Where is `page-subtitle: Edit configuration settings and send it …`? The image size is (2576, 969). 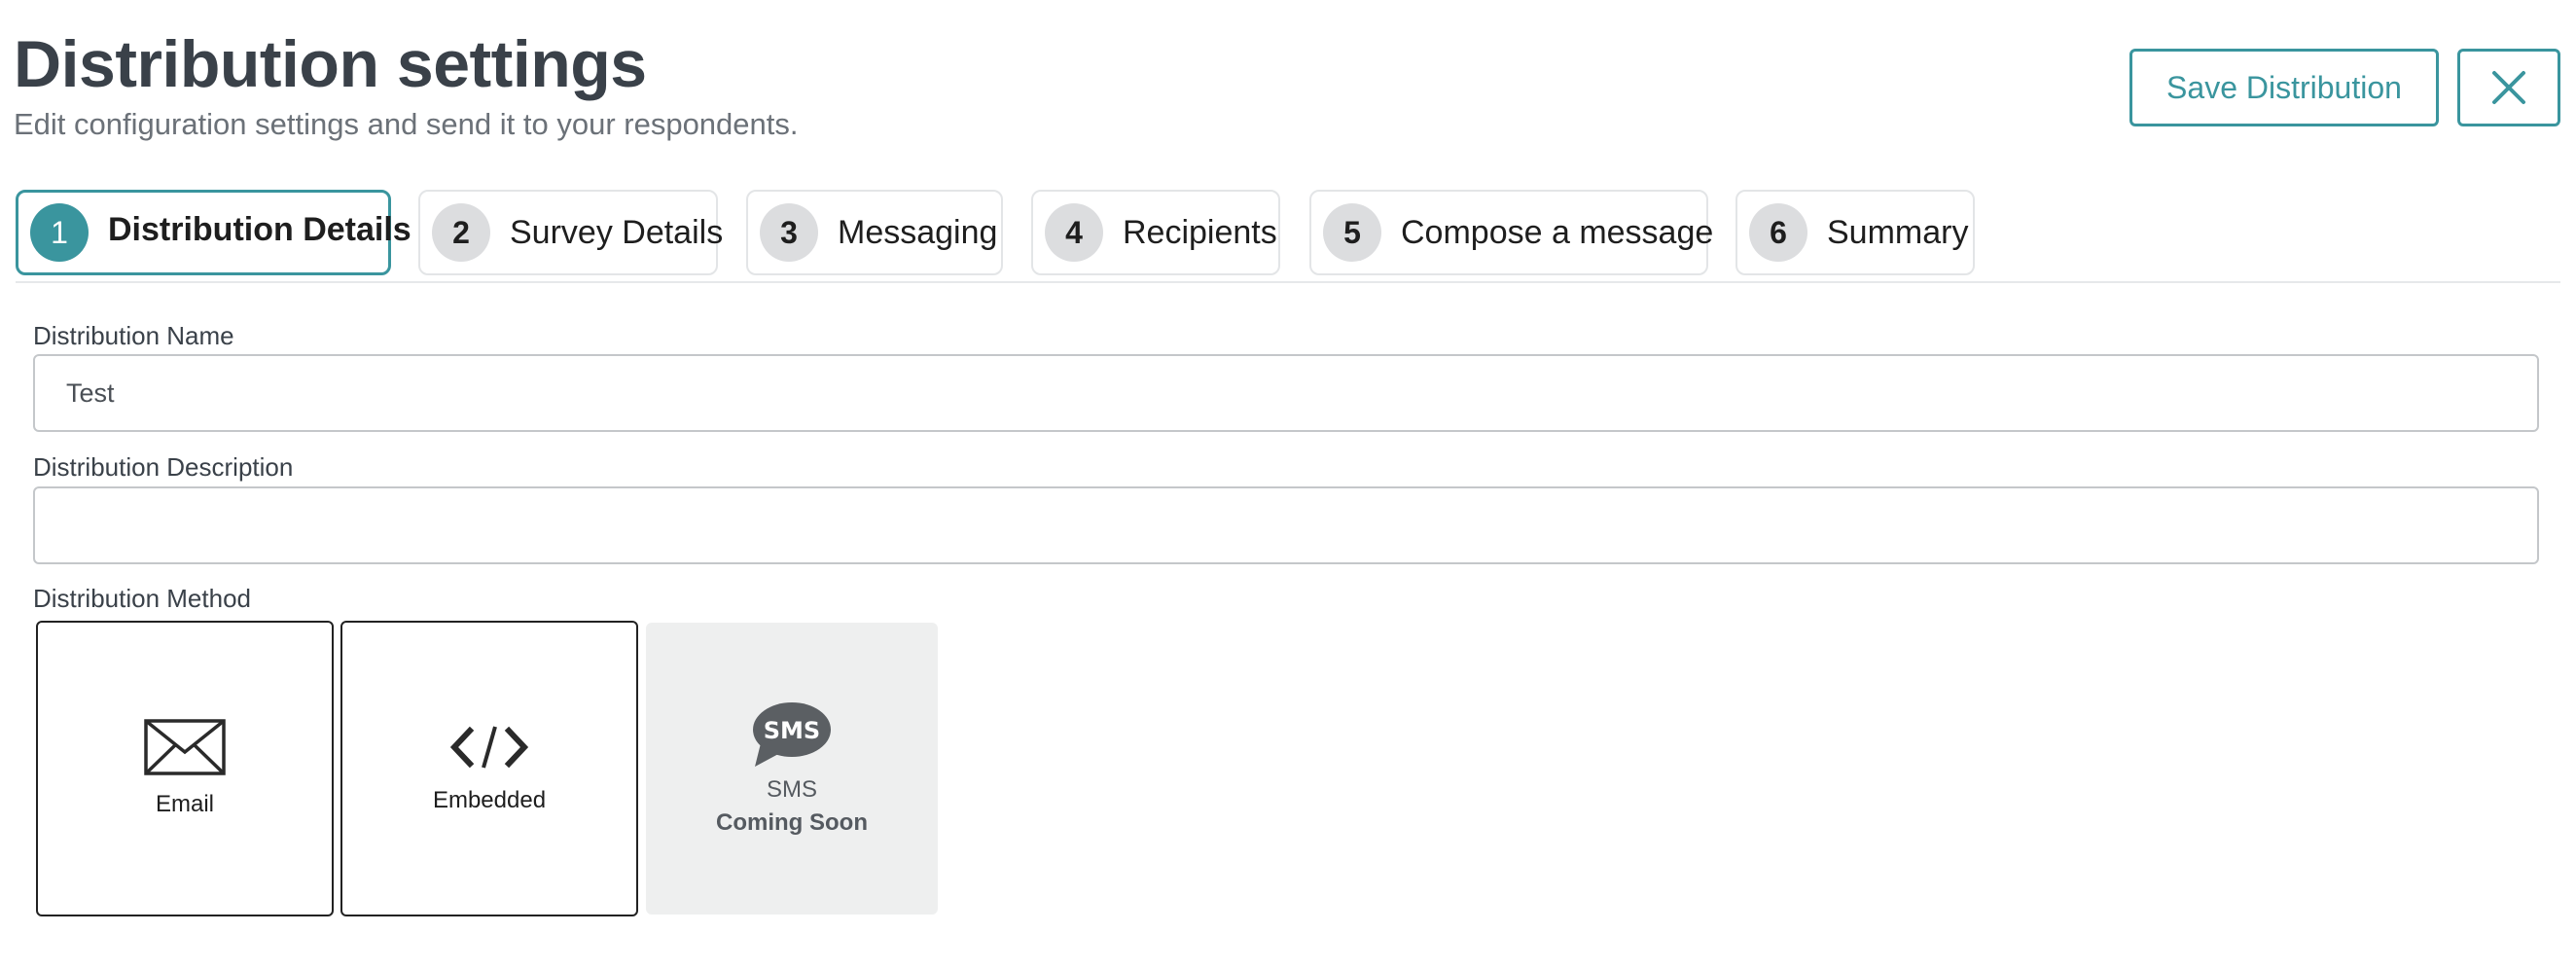 page-subtitle: Edit configuration settings and send it … is located at coordinates (406, 124).